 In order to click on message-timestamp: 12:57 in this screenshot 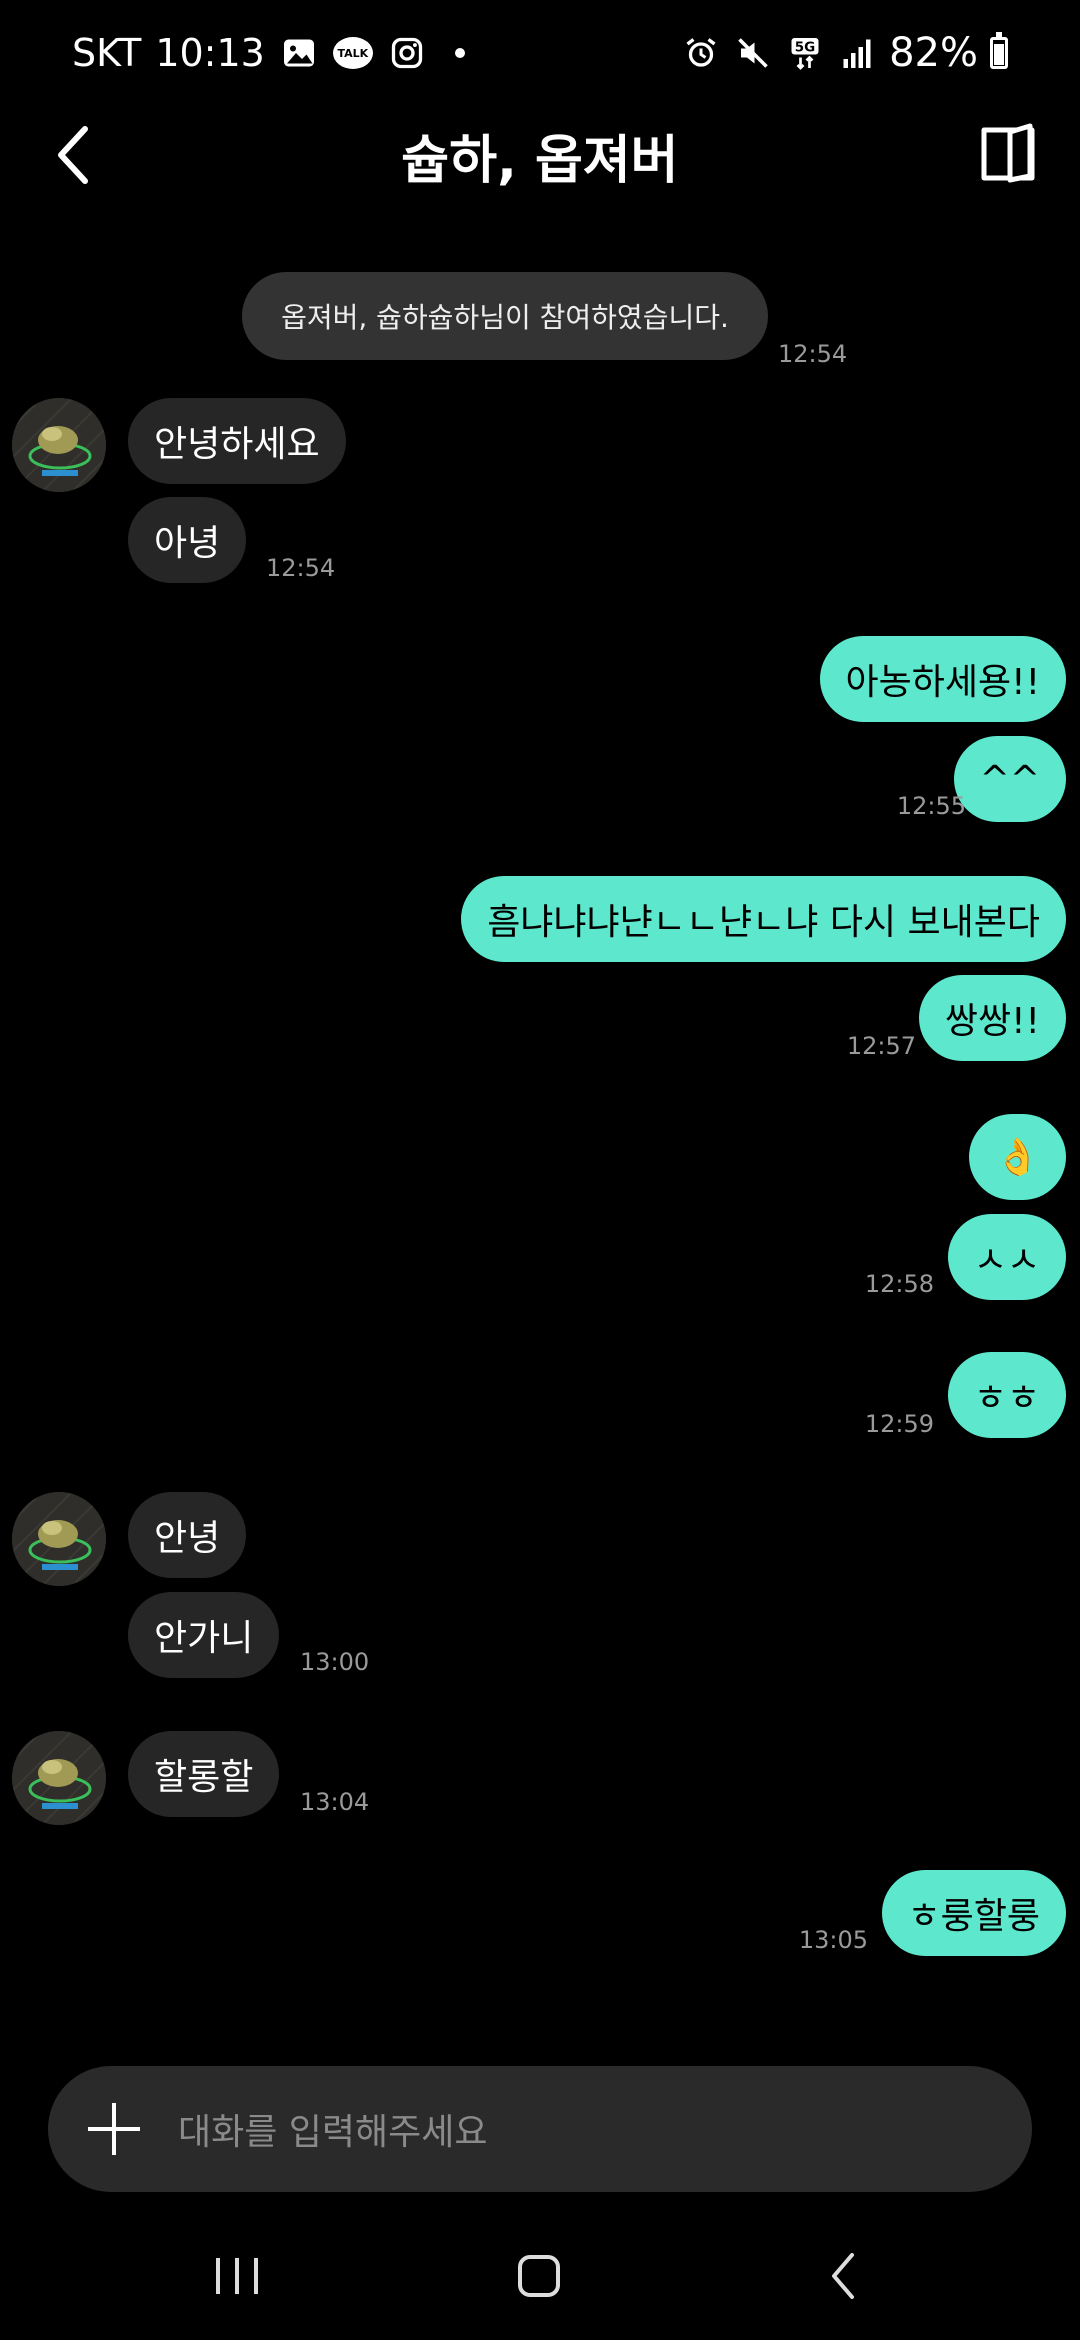, I will do `click(881, 1046)`.